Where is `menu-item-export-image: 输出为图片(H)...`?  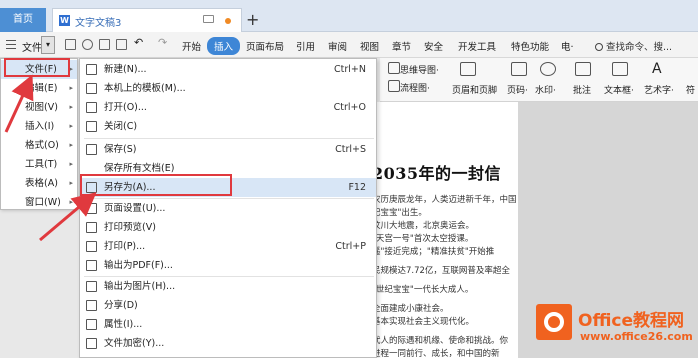 menu-item-export-image: 输出为图片(H)... is located at coordinates (228, 286).